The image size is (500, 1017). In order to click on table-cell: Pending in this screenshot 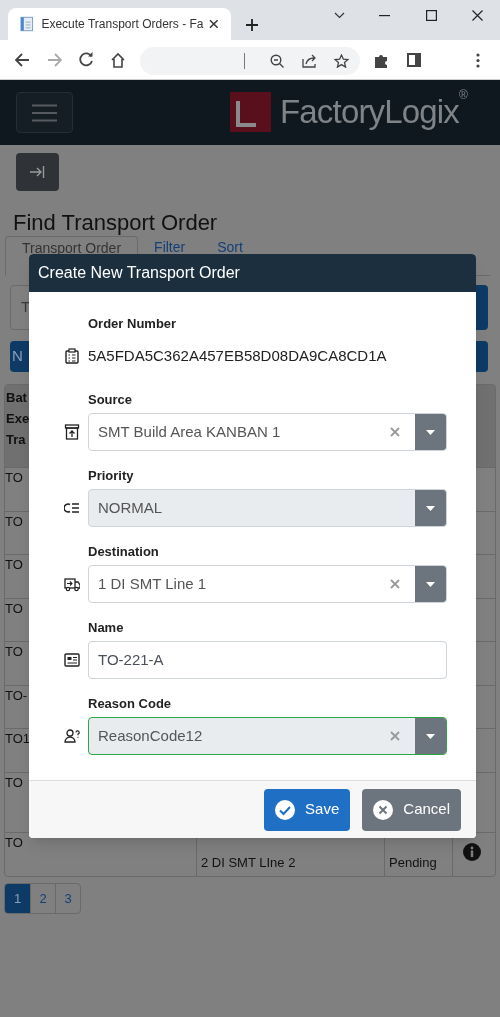, I will do `click(413, 862)`.